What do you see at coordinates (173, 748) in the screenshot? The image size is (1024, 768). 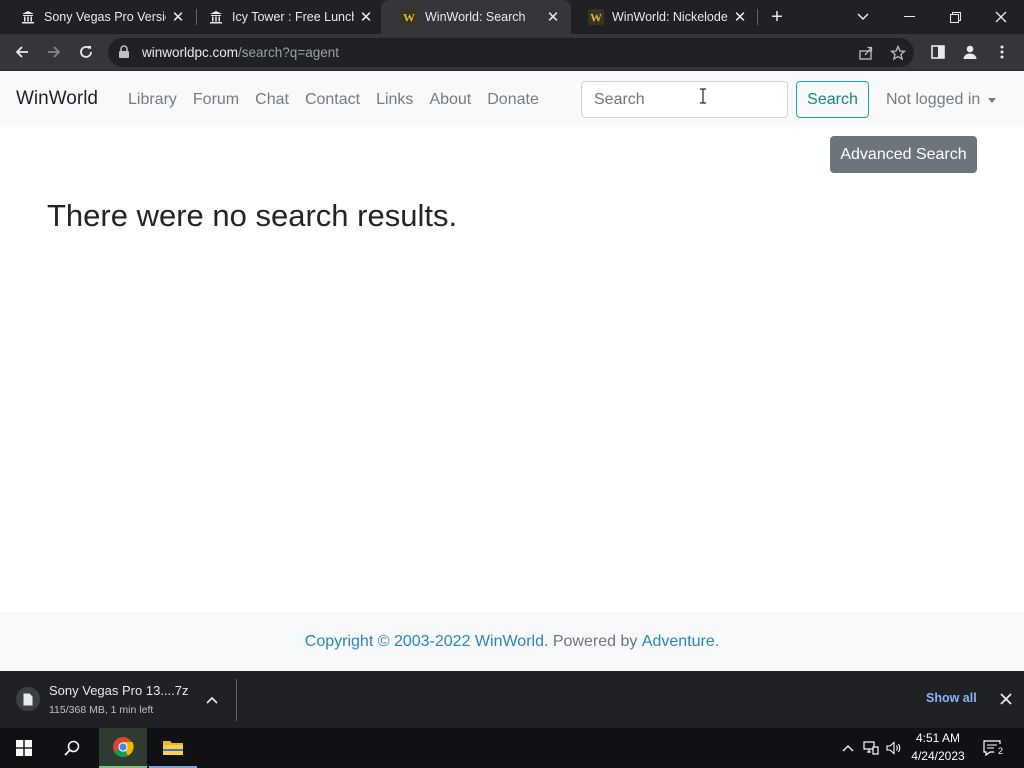 I see `file-explorer-icon` at bounding box center [173, 748].